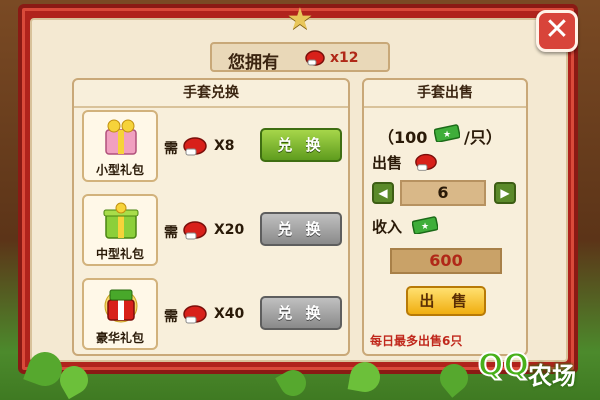 The image size is (600, 400). What do you see at coordinates (119, 170) in the screenshot?
I see `gift-label: 小型礼包` at bounding box center [119, 170].